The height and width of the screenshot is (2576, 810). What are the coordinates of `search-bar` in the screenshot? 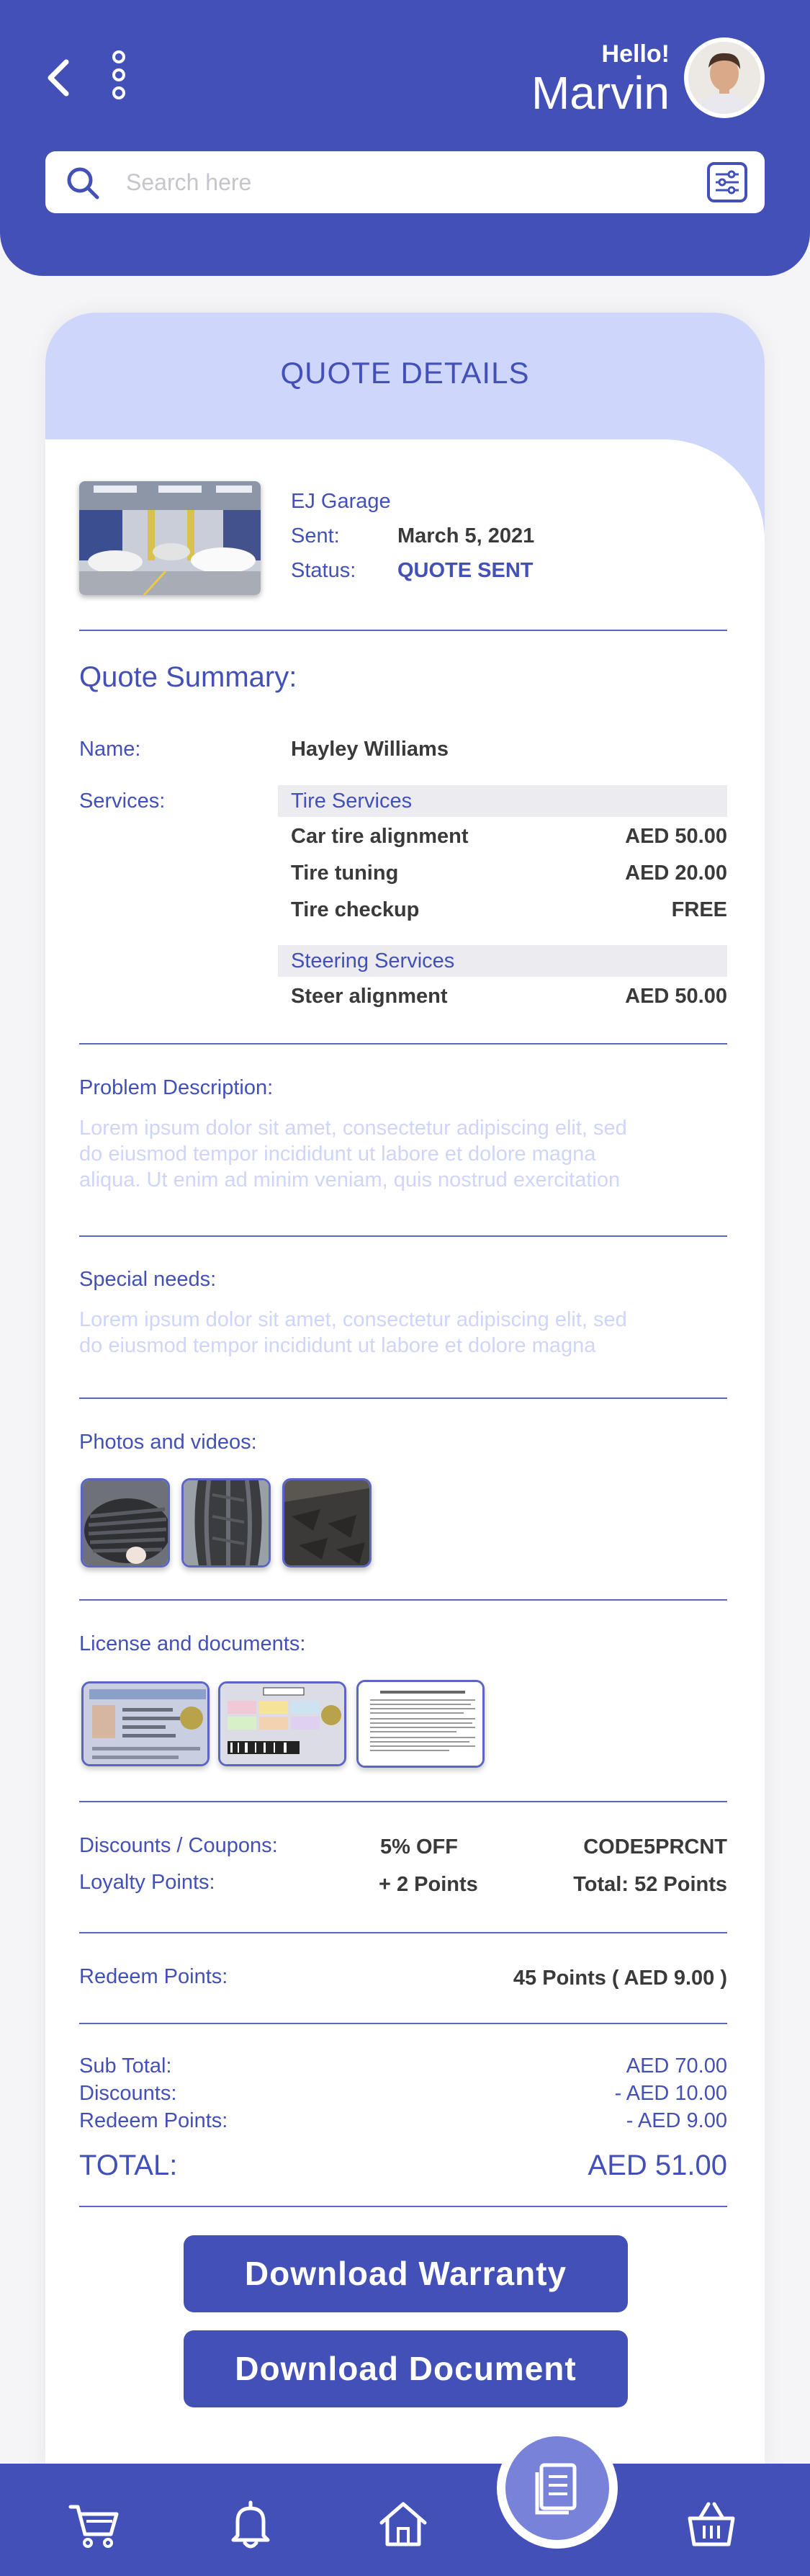 It's located at (405, 182).